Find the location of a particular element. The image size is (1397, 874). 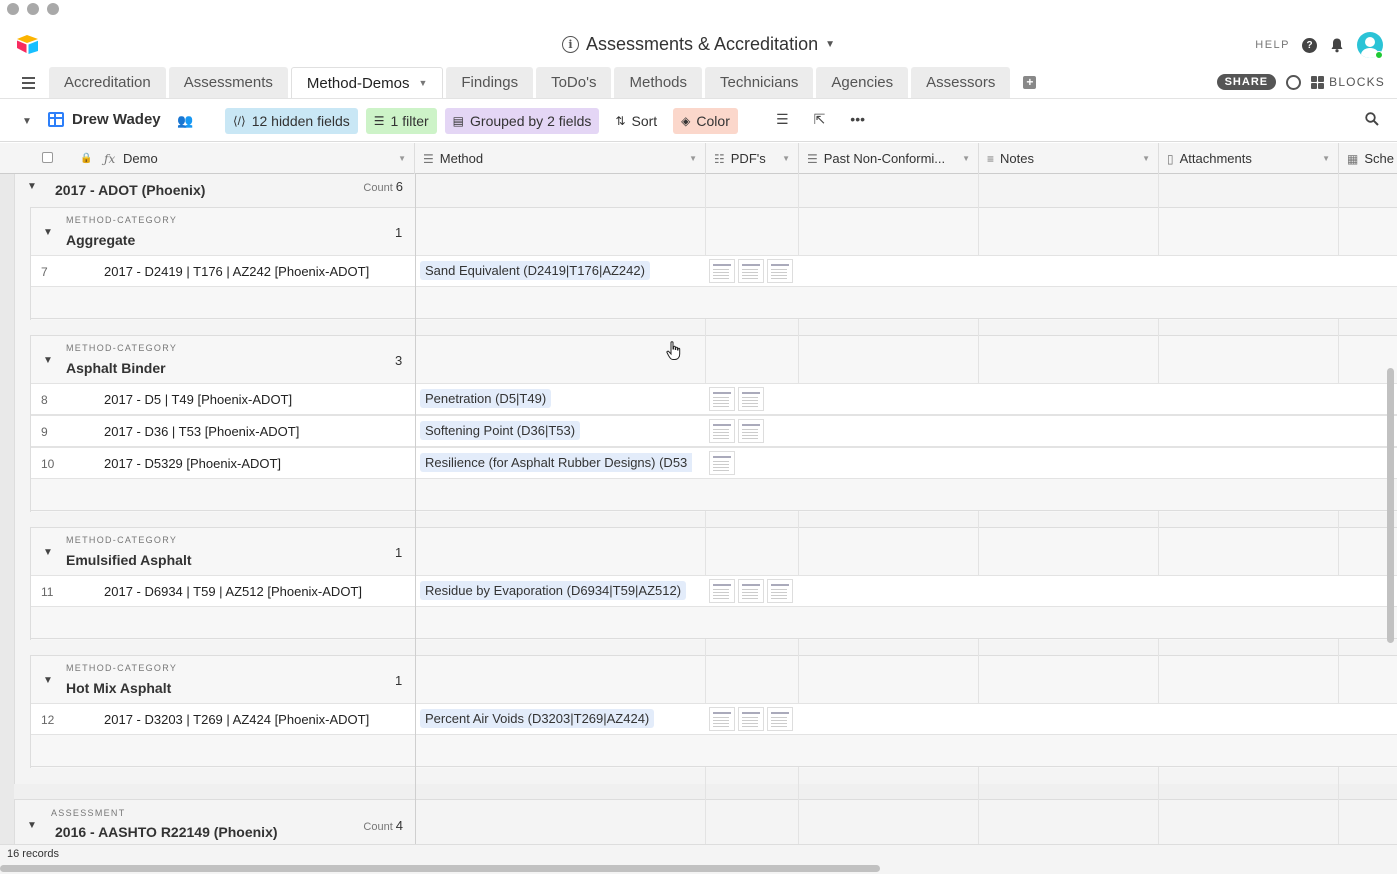

method-link-chip: Penetration (D5|T49) is located at coordinates (486, 398).